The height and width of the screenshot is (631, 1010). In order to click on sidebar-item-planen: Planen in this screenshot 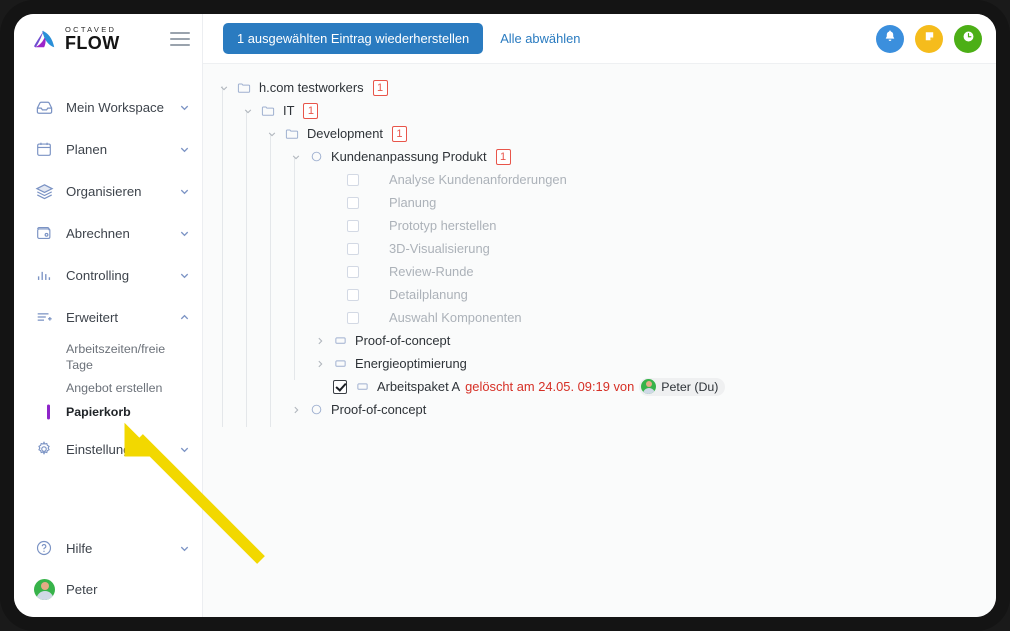, I will do `click(108, 149)`.